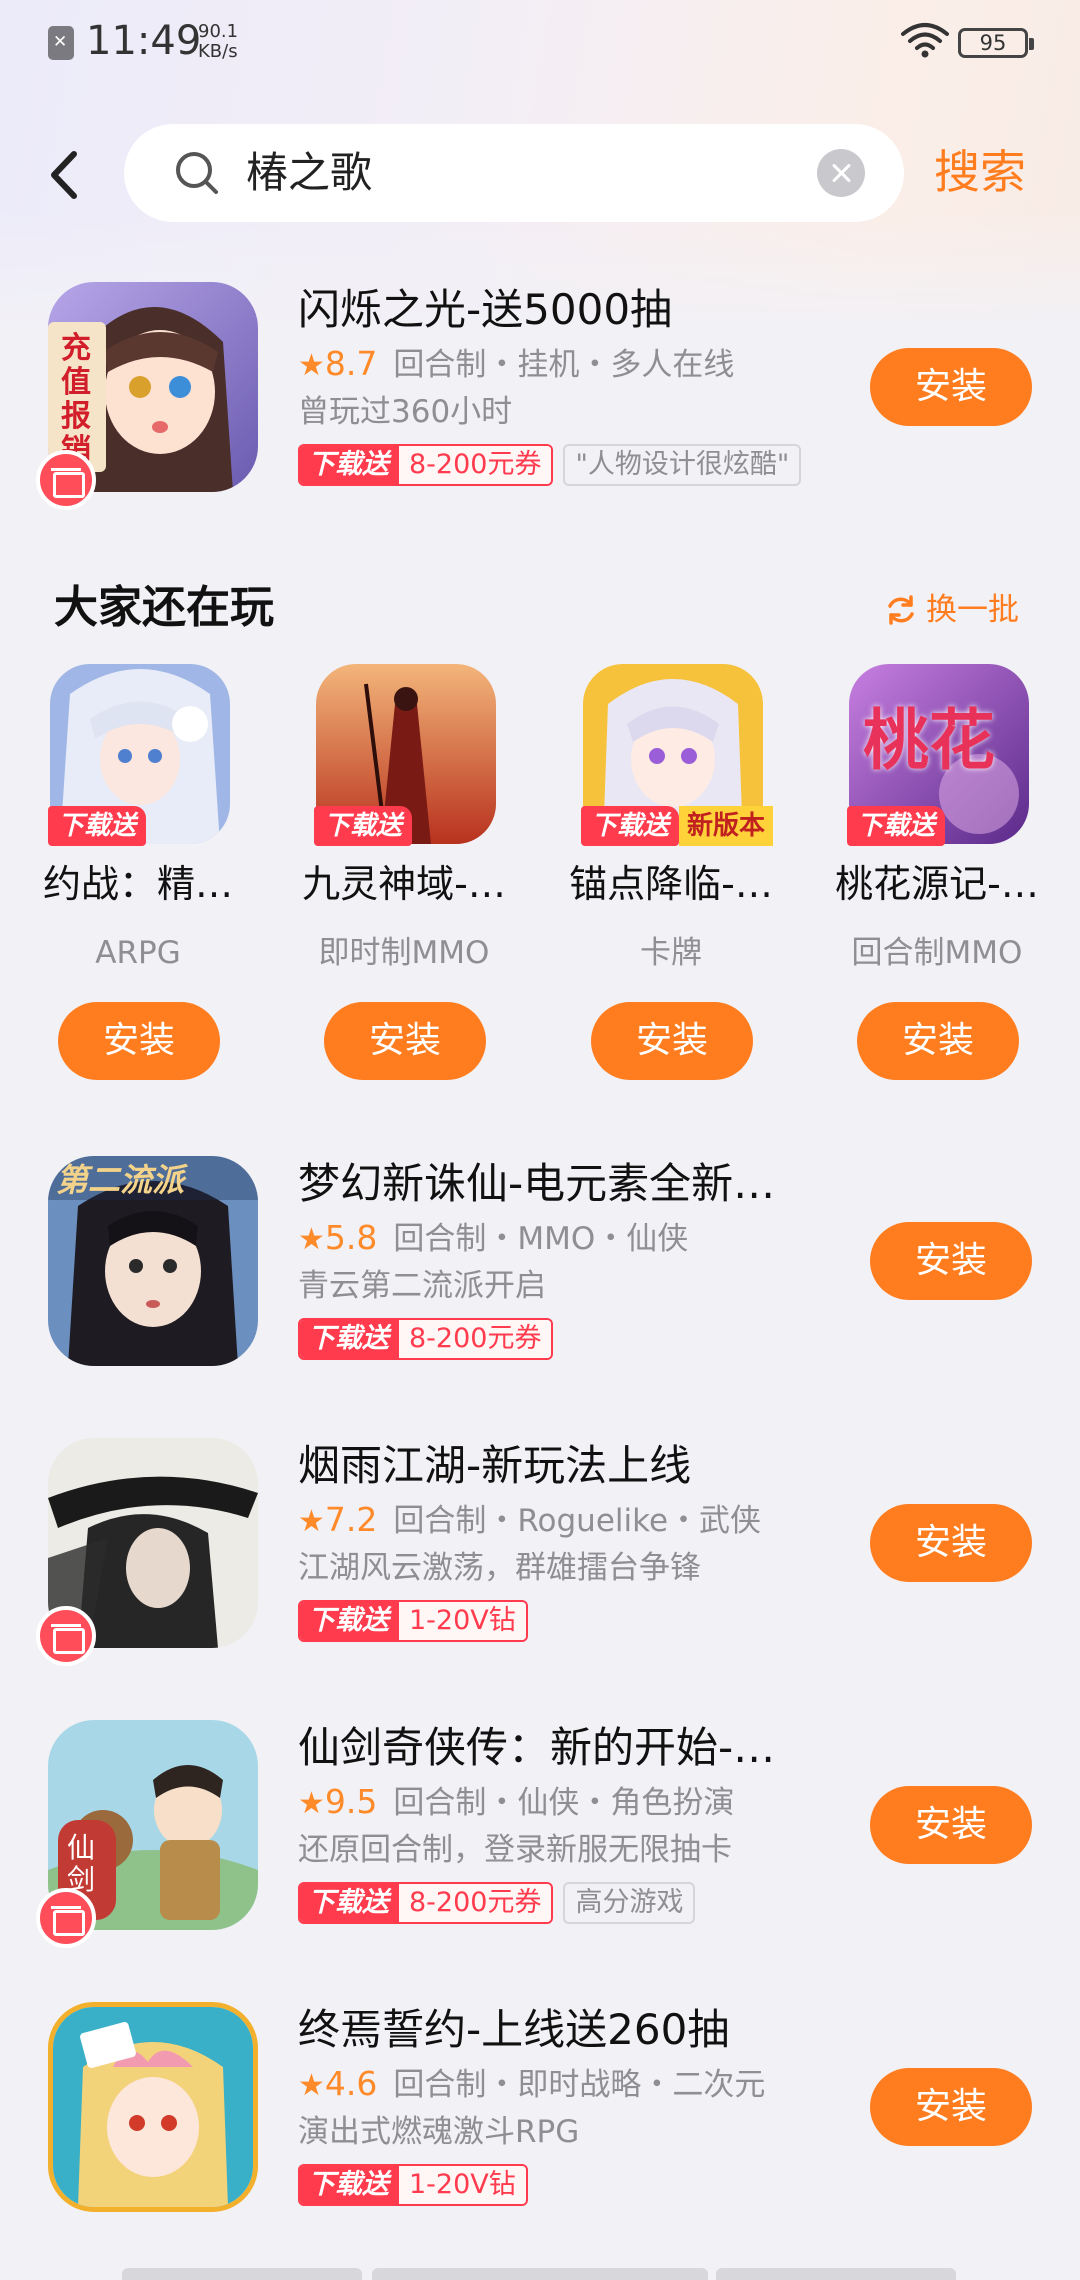 The width and height of the screenshot is (1080, 2280). What do you see at coordinates (564, 365) in the screenshot?
I see `app-categories: 回合制・挂机・多人在线` at bounding box center [564, 365].